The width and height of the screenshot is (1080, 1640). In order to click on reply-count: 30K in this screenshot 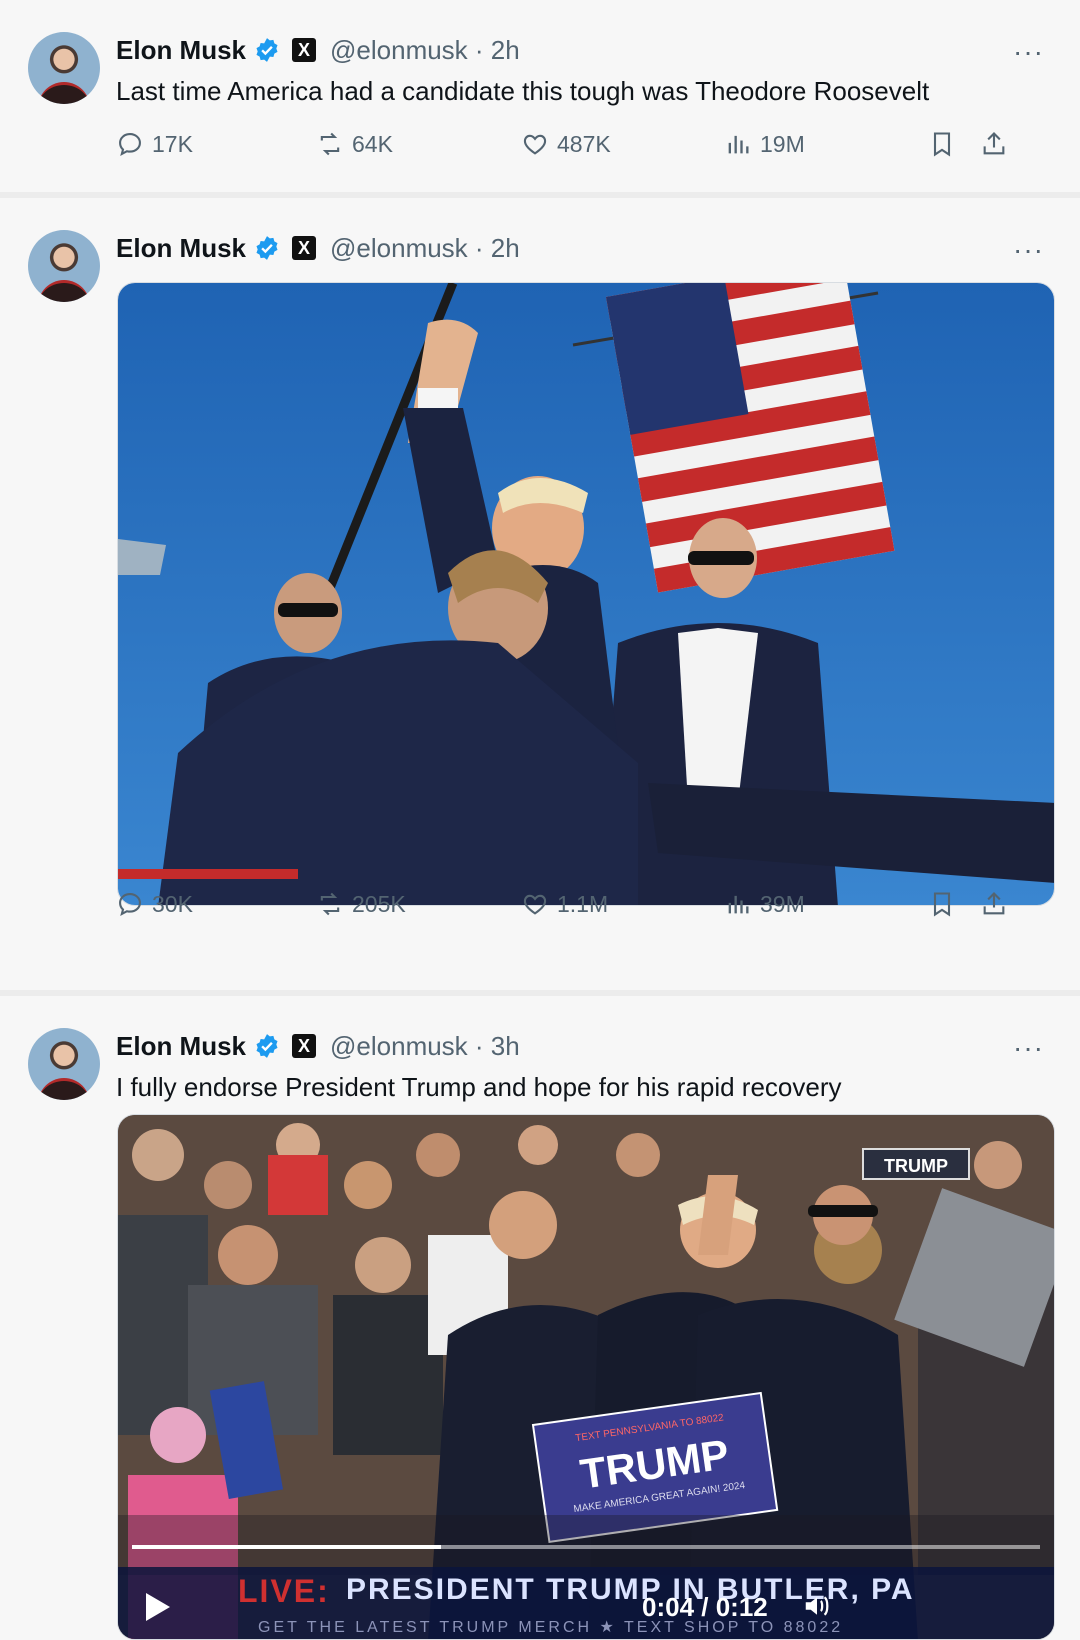, I will do `click(172, 903)`.